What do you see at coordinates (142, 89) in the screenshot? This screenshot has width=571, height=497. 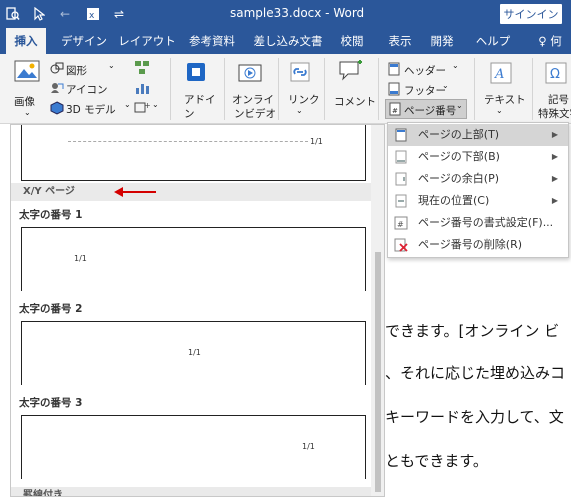 I see `chart-icon` at bounding box center [142, 89].